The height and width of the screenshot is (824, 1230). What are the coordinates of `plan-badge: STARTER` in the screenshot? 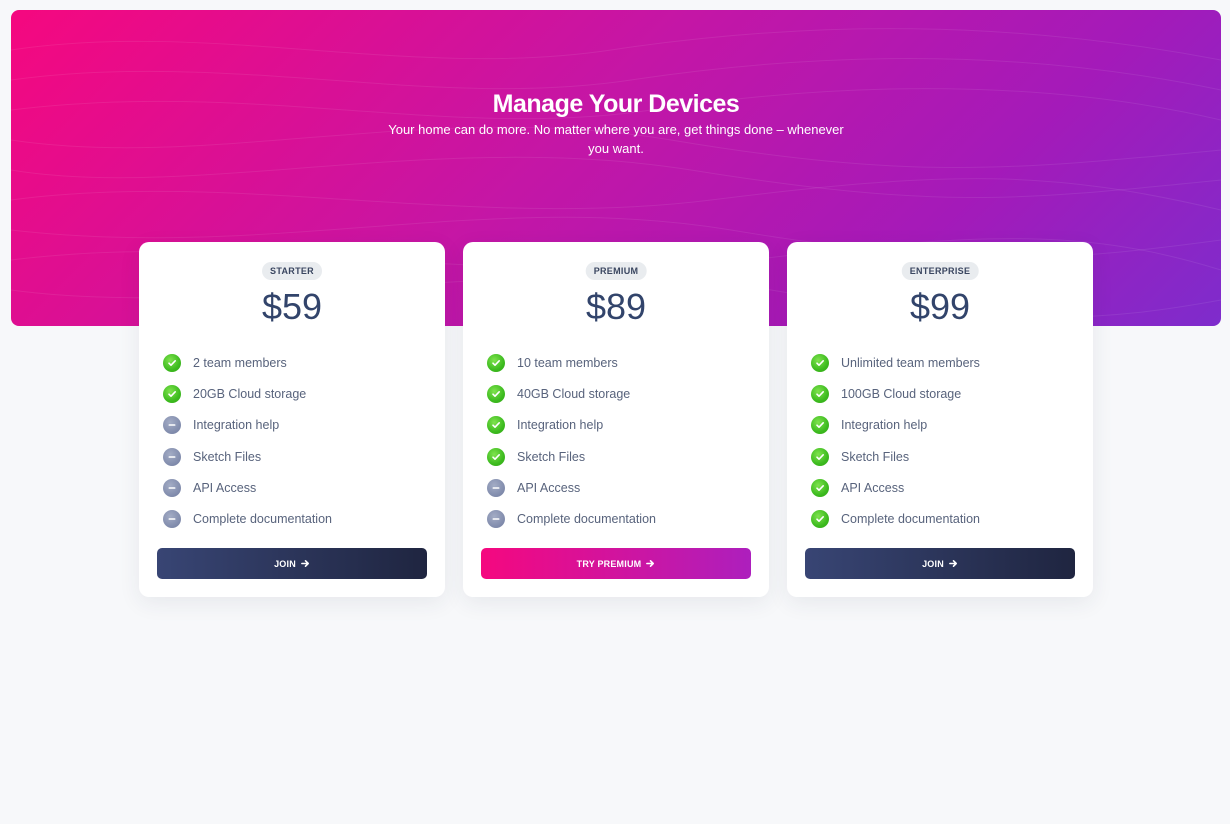 It's located at (292, 271).